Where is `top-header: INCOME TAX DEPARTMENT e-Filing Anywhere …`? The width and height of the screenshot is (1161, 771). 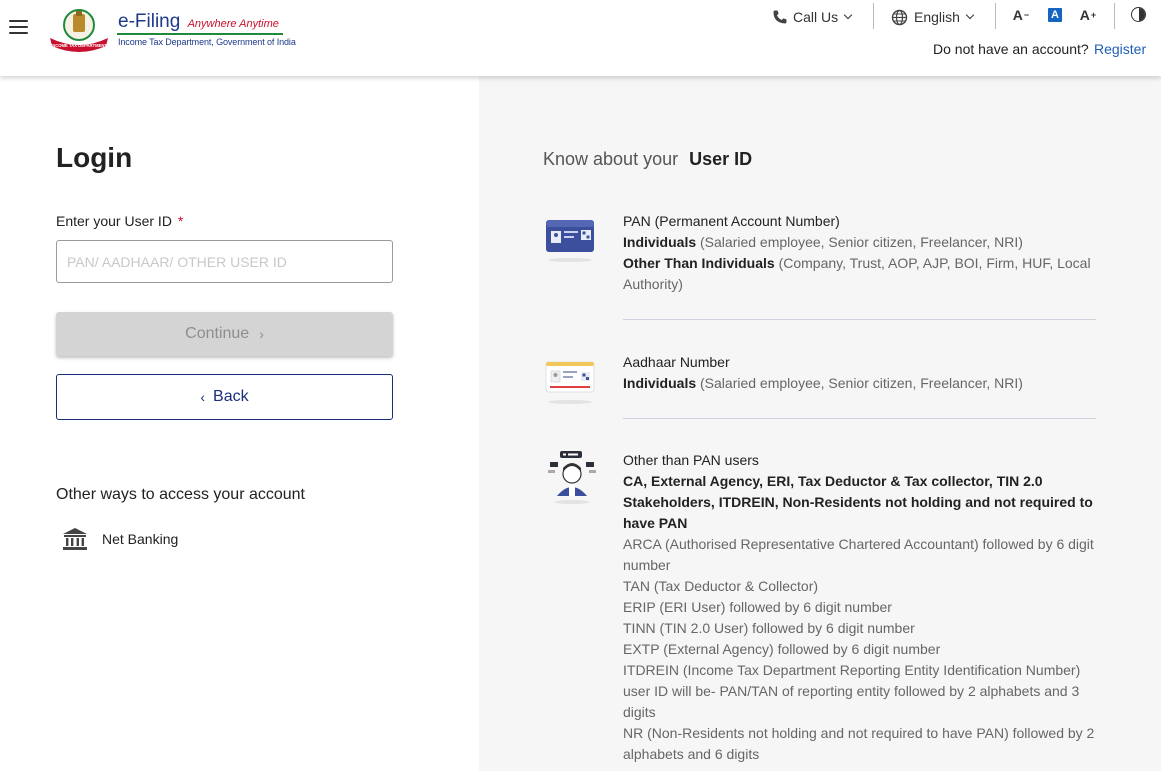
top-header: INCOME TAX DEPARTMENT e-Filing Anywhere … is located at coordinates (580, 38).